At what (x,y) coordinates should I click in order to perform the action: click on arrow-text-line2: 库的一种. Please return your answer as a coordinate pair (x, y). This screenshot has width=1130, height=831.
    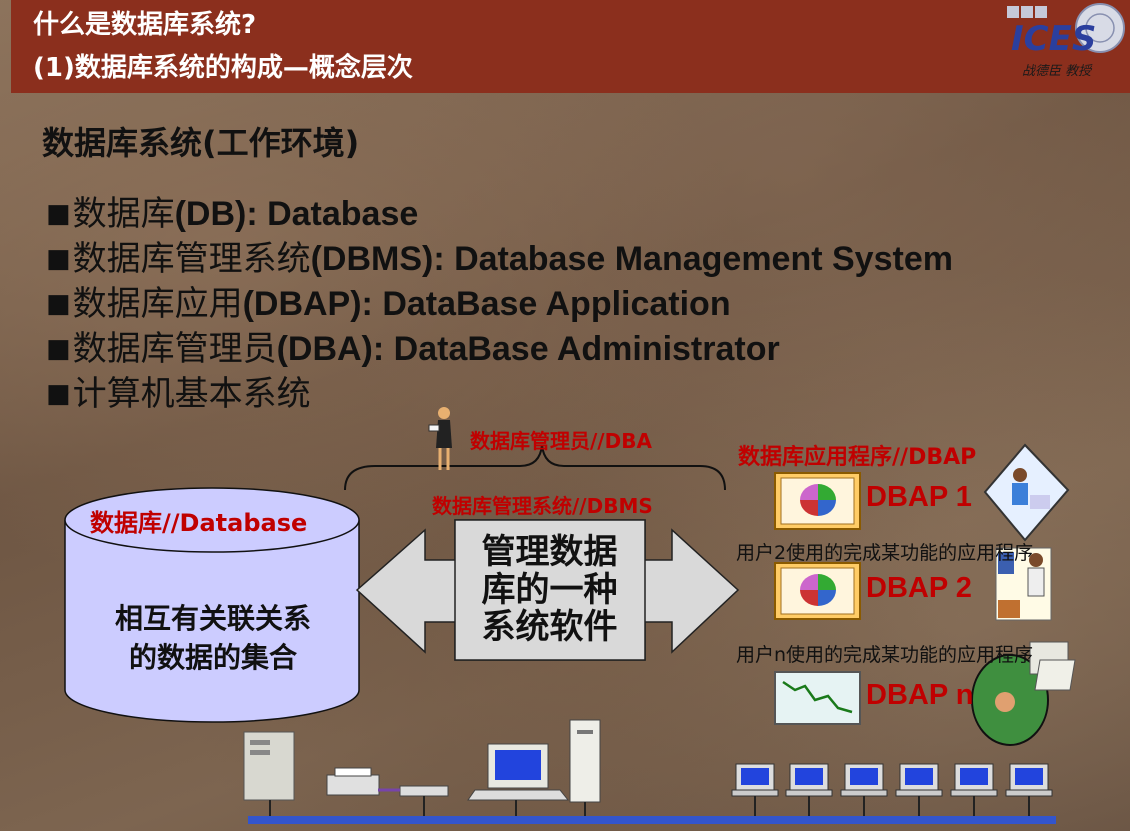
    Looking at the image, I should click on (549, 590).